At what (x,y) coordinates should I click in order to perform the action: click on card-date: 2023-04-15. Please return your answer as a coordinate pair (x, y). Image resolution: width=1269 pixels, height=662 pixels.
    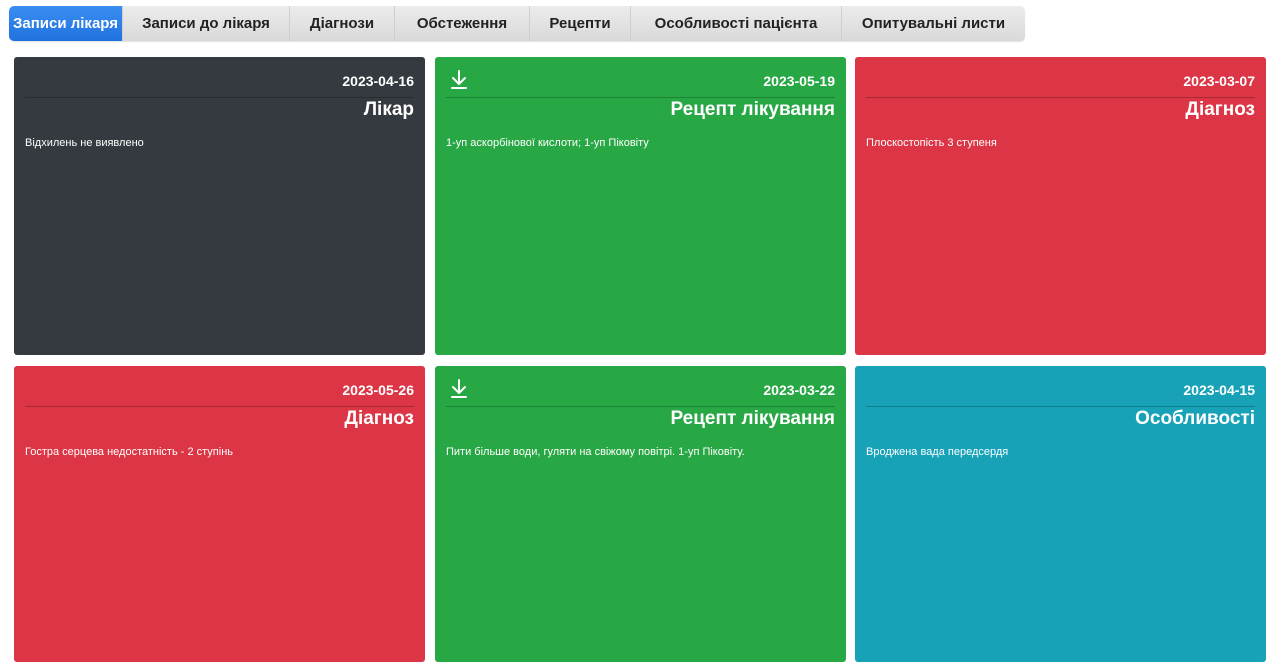
    Looking at the image, I should click on (1219, 390).